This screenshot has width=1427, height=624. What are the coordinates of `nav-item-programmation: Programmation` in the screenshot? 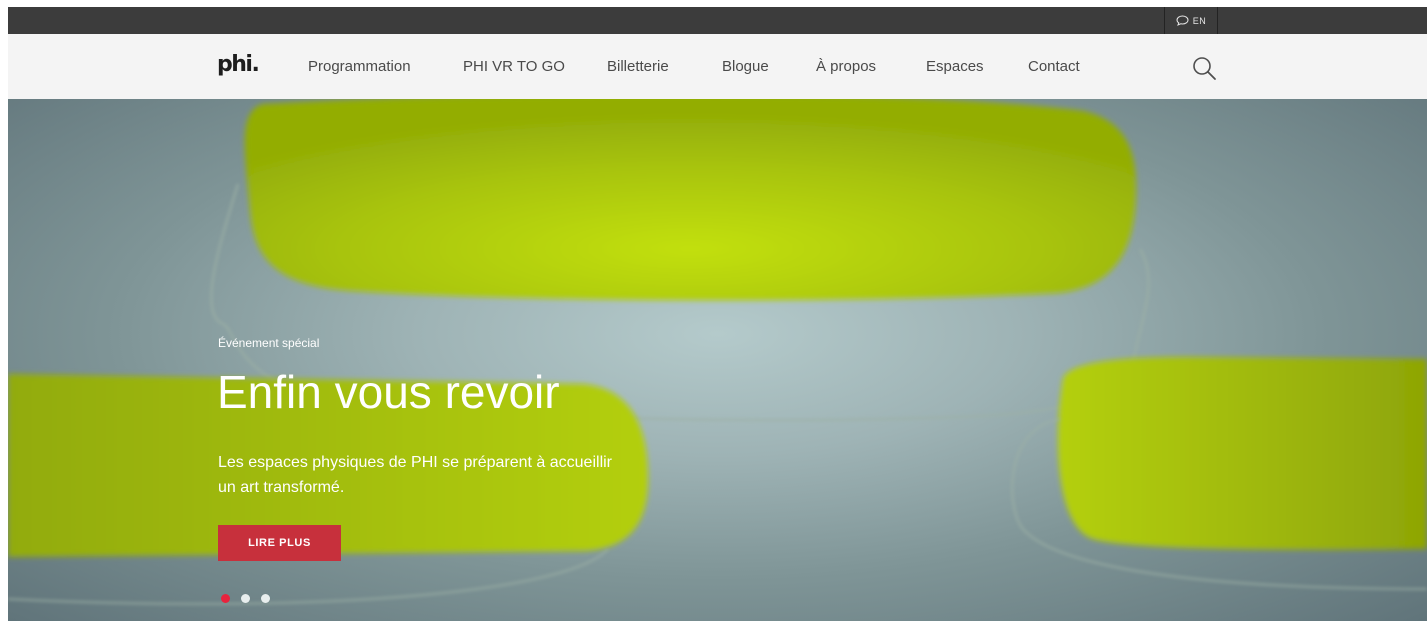 It's located at (359, 67).